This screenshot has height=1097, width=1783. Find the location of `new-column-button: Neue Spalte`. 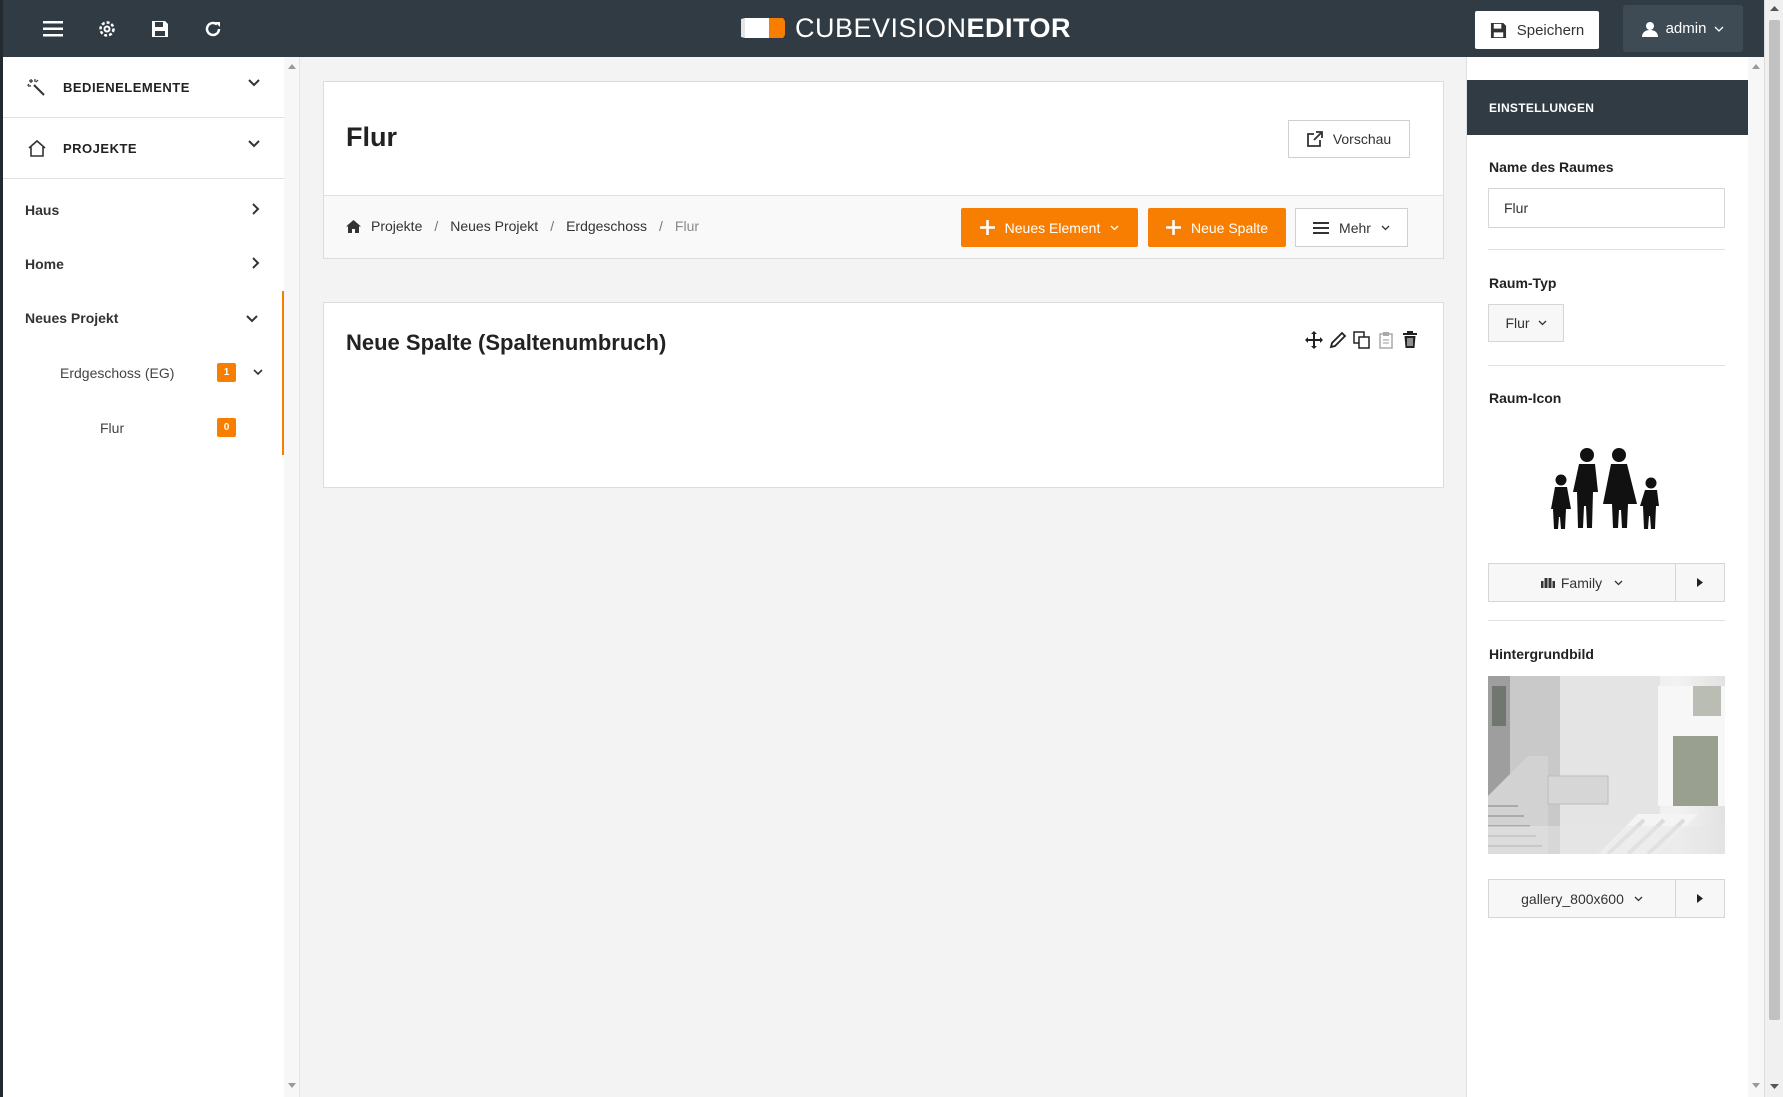

new-column-button: Neue Spalte is located at coordinates (1217, 227).